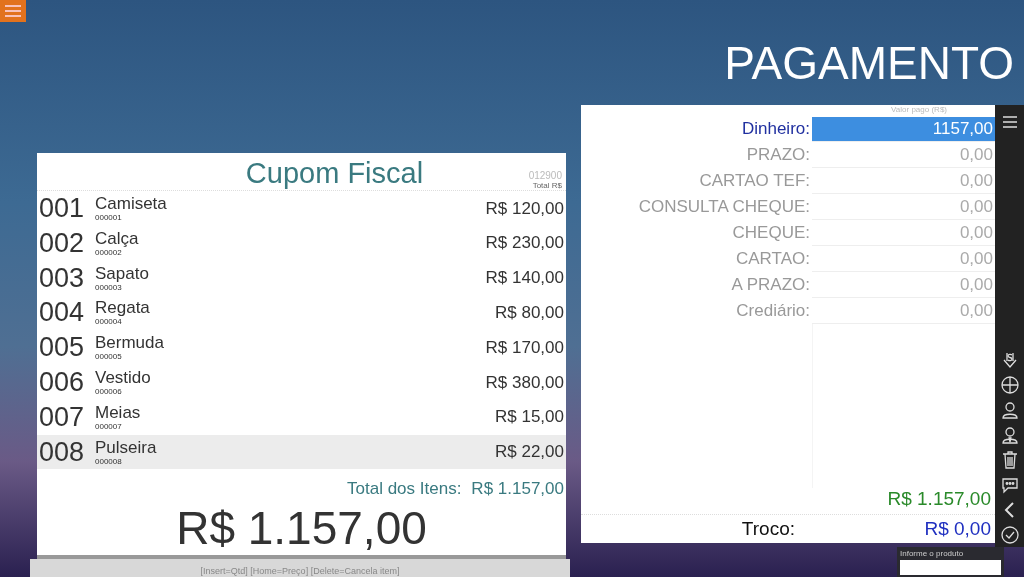  What do you see at coordinates (62, 452) in the screenshot?
I see `item-number: 008` at bounding box center [62, 452].